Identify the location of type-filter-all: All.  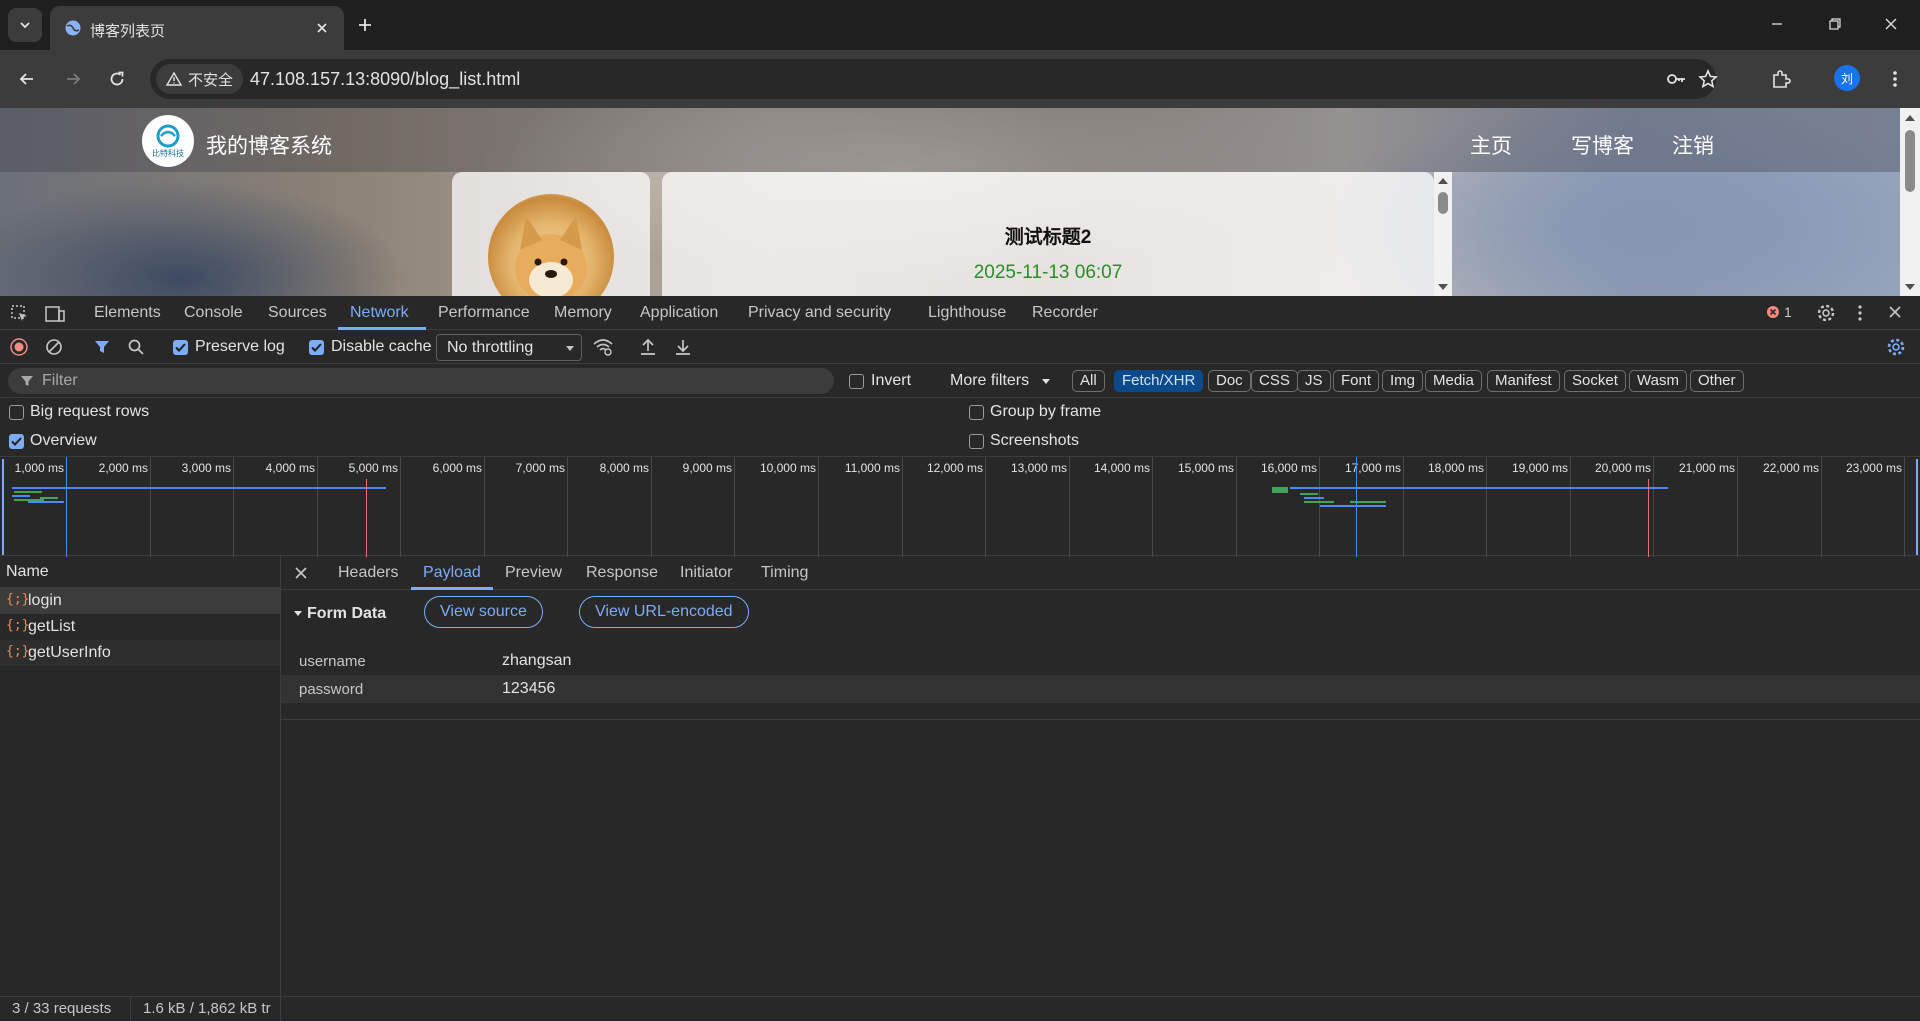
(1088, 381).